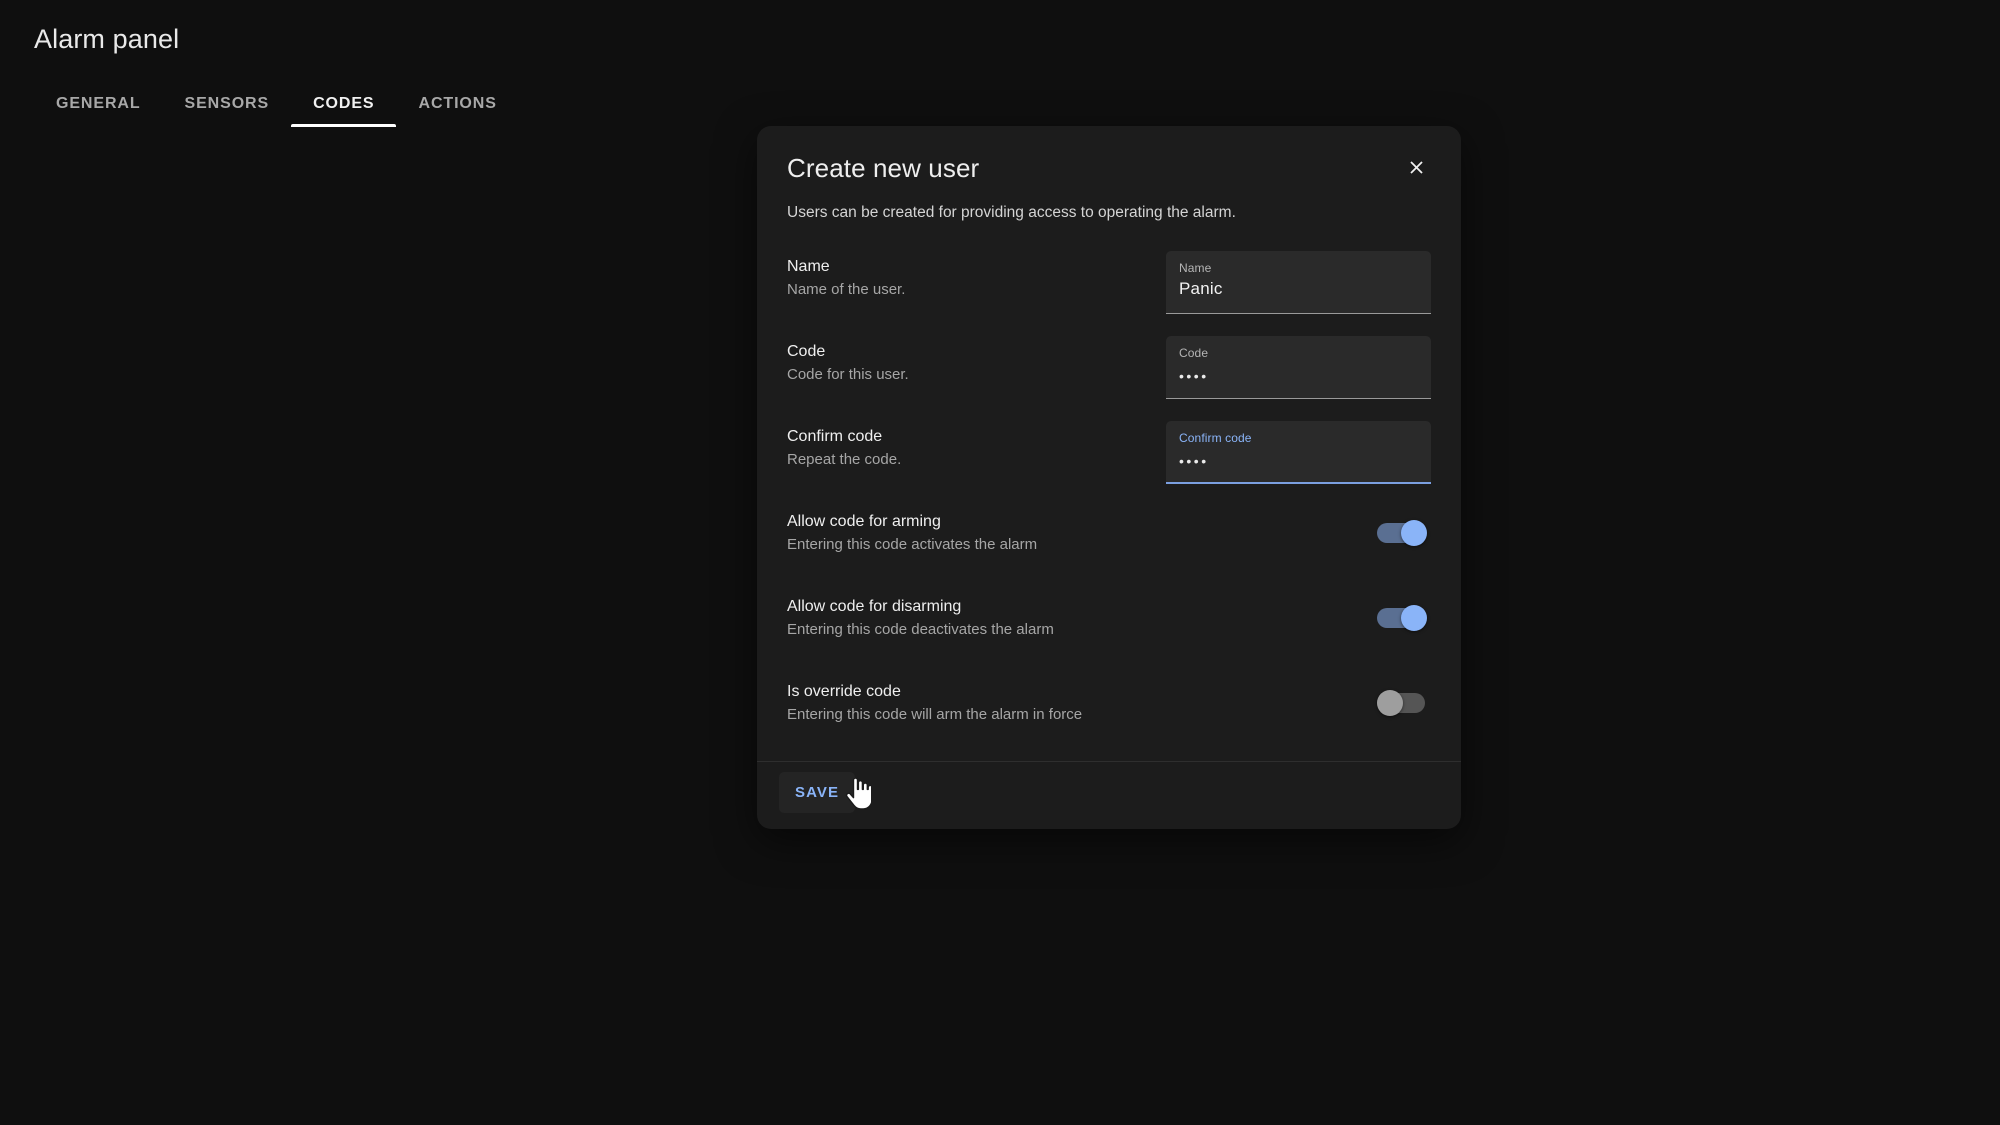 The width and height of the screenshot is (2000, 1125). What do you see at coordinates (835, 436) in the screenshot?
I see `setting-row-confirm-code-title: Confirm code` at bounding box center [835, 436].